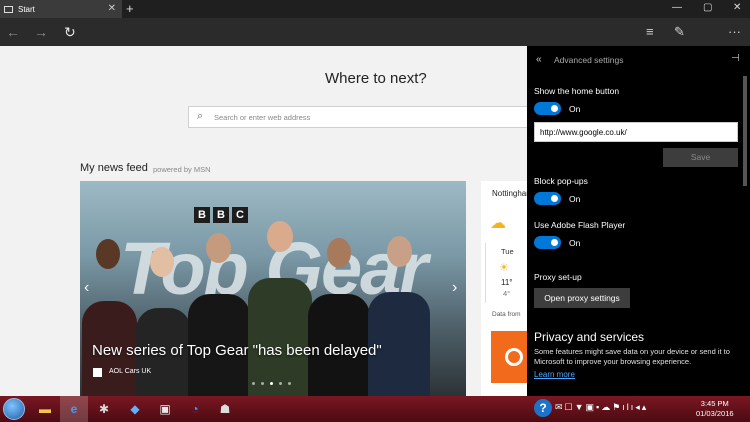 This screenshot has height=422, width=750. What do you see at coordinates (558, 277) in the screenshot?
I see `proxy-setup-label: Proxy set-up` at bounding box center [558, 277].